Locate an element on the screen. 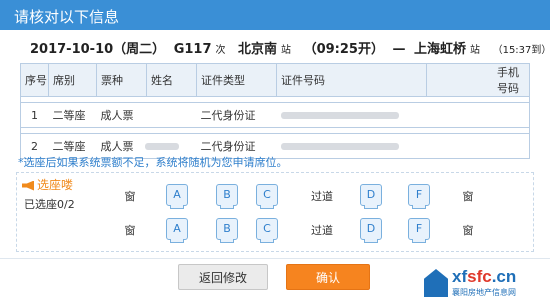 This screenshot has height=303, width=550. cell-ticket-type: 成人票 is located at coordinates (121, 115).